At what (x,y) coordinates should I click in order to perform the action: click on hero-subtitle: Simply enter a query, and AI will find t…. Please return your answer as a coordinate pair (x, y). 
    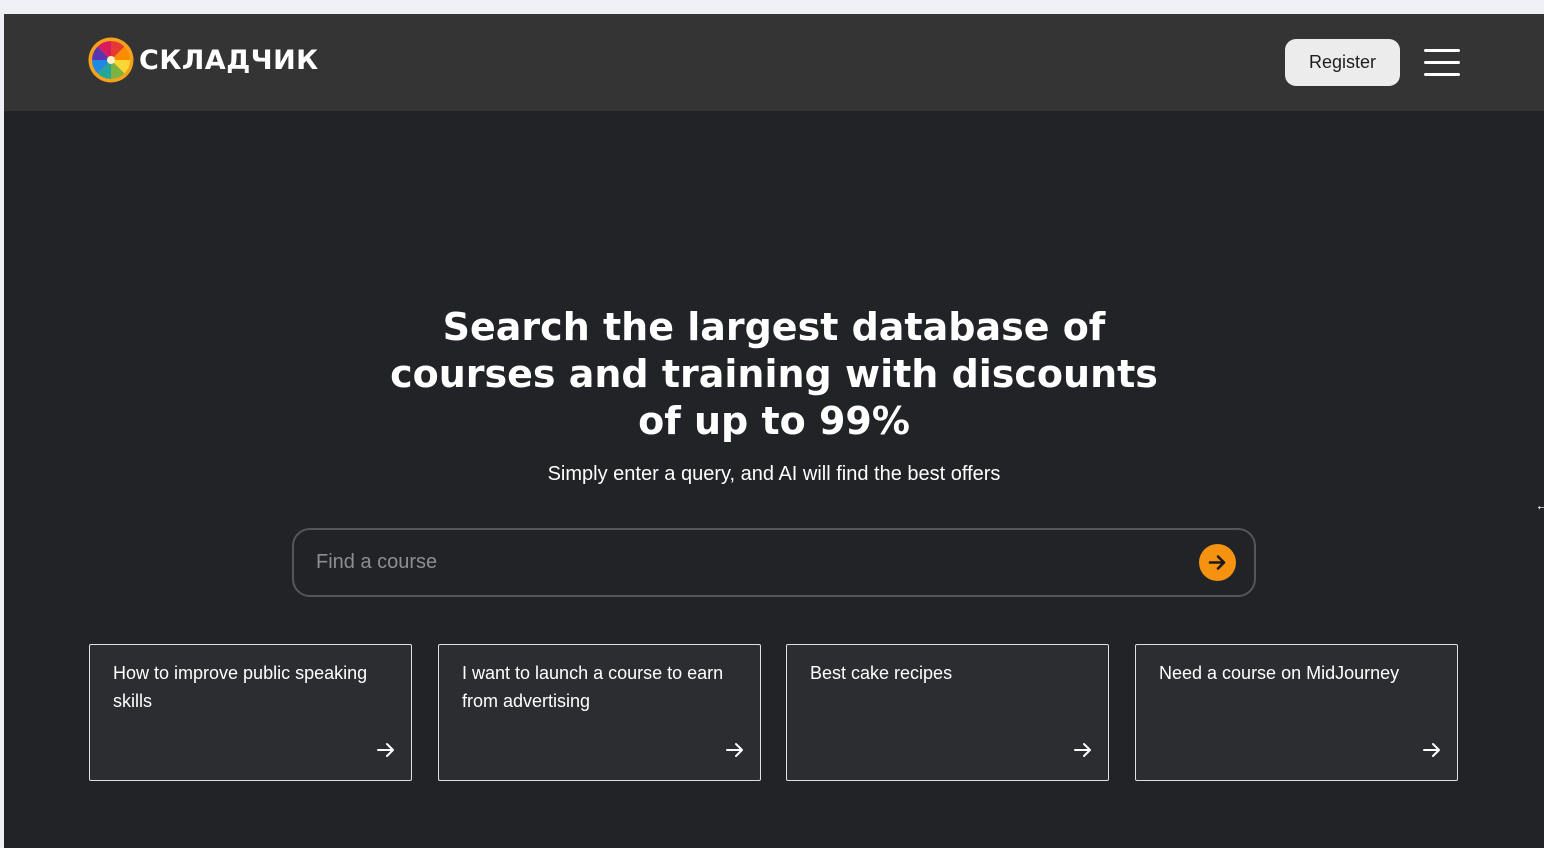
    Looking at the image, I should click on (774, 474).